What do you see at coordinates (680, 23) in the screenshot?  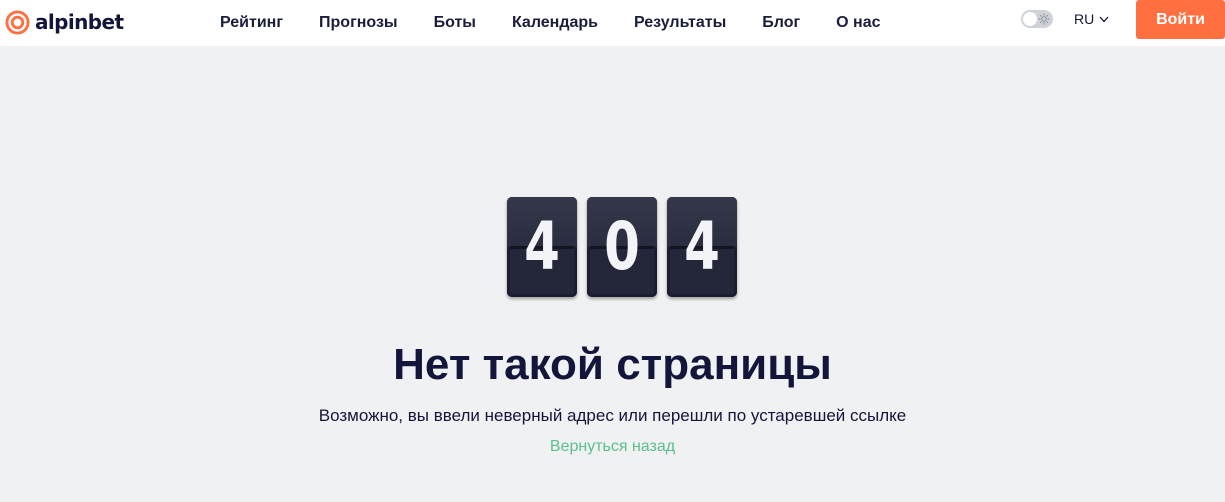 I see `nav-item-results: Результаты` at bounding box center [680, 23].